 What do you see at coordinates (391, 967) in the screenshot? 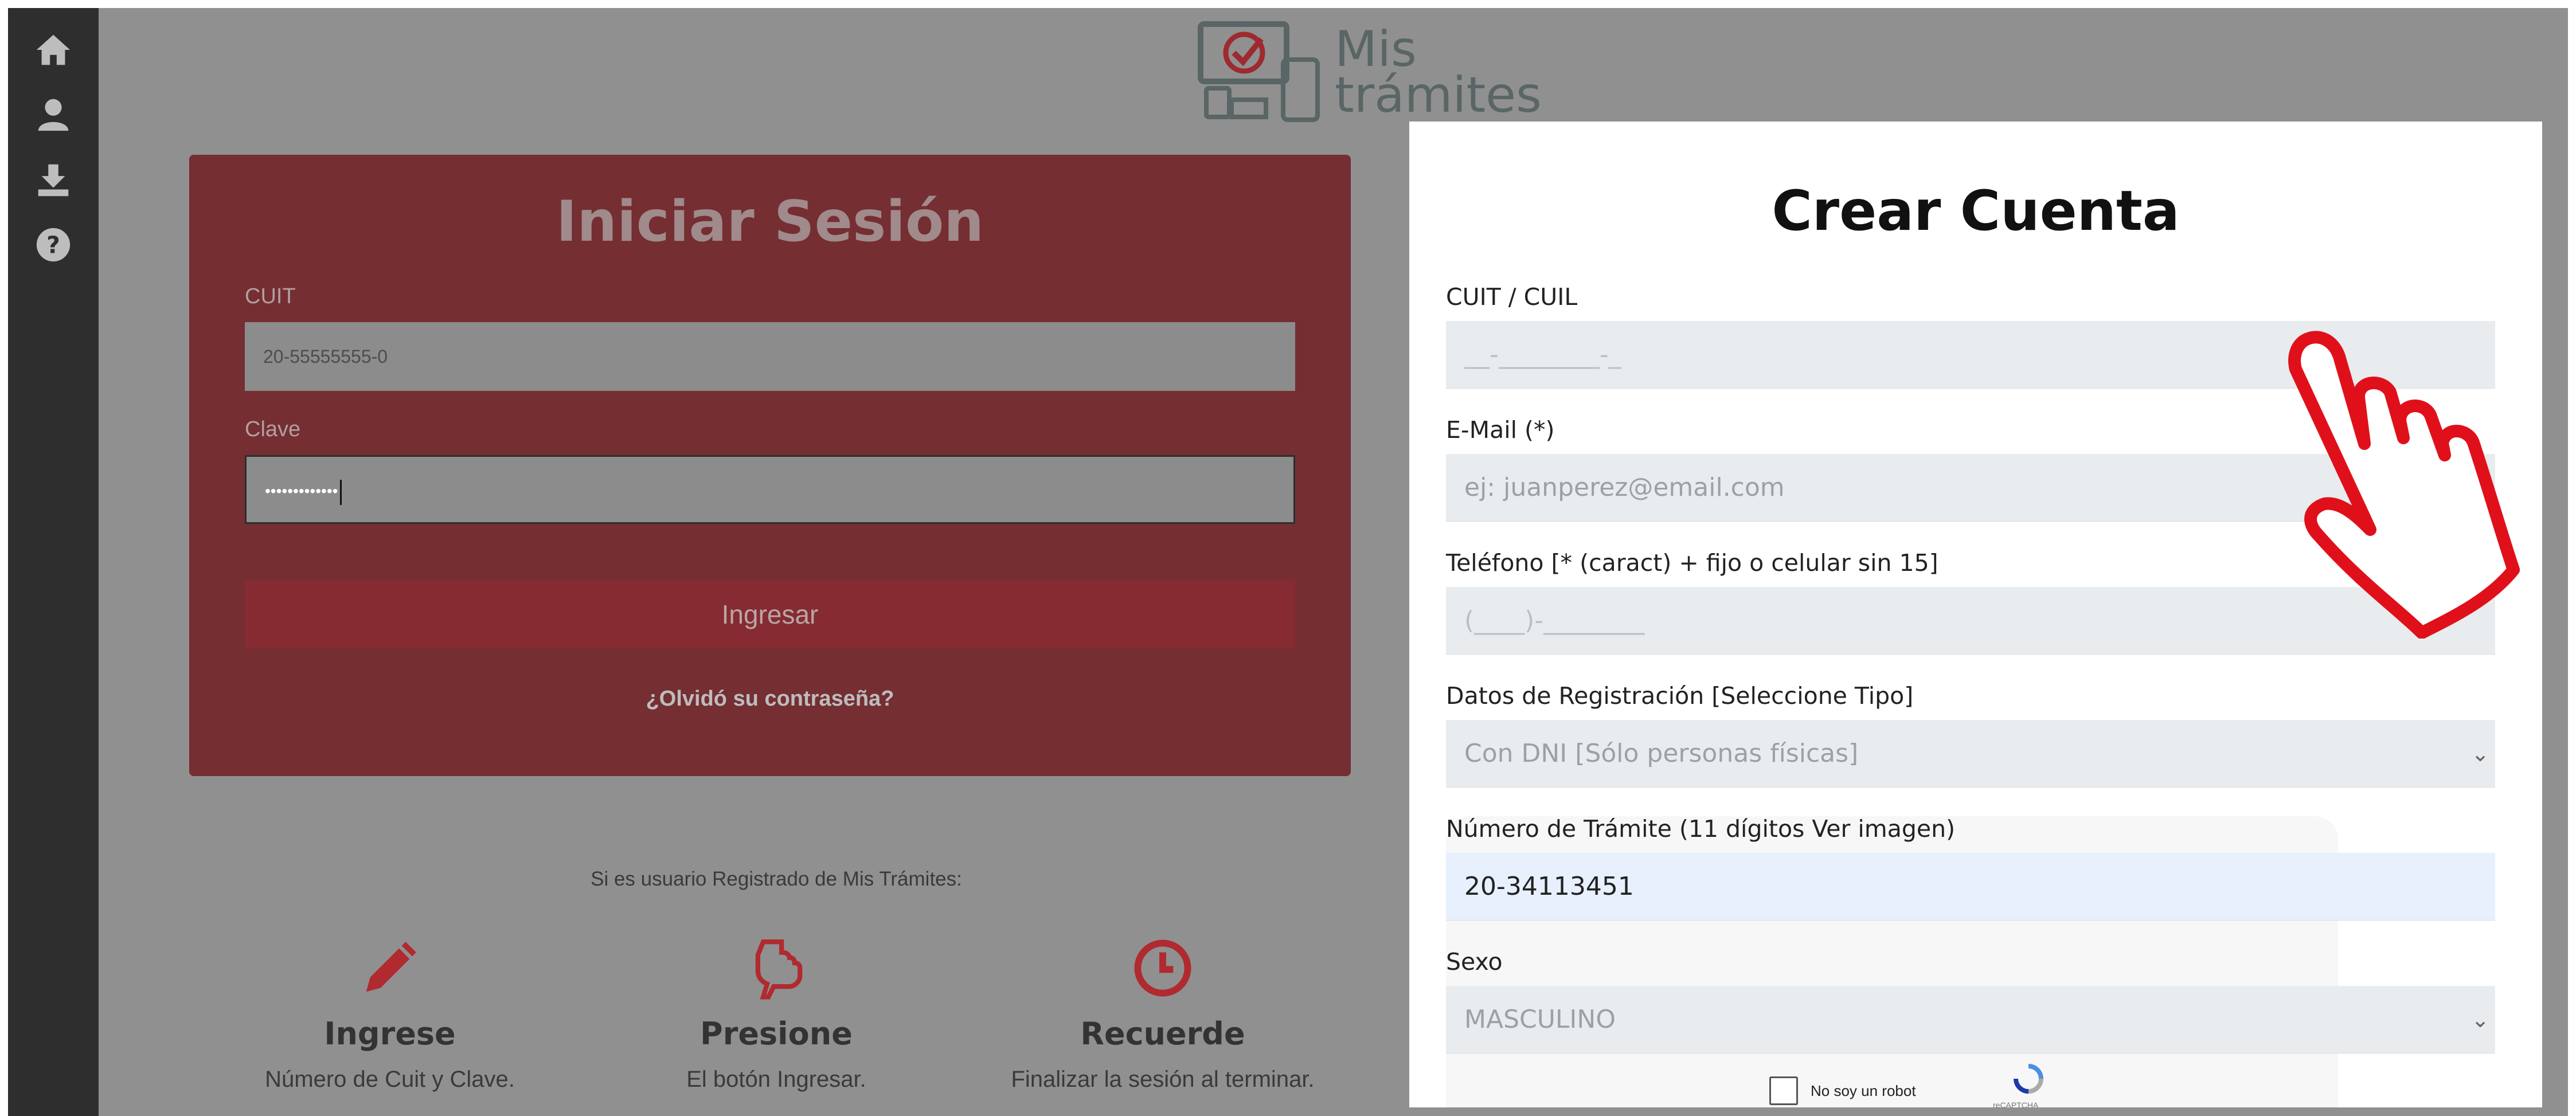
I see `pencil-icon` at bounding box center [391, 967].